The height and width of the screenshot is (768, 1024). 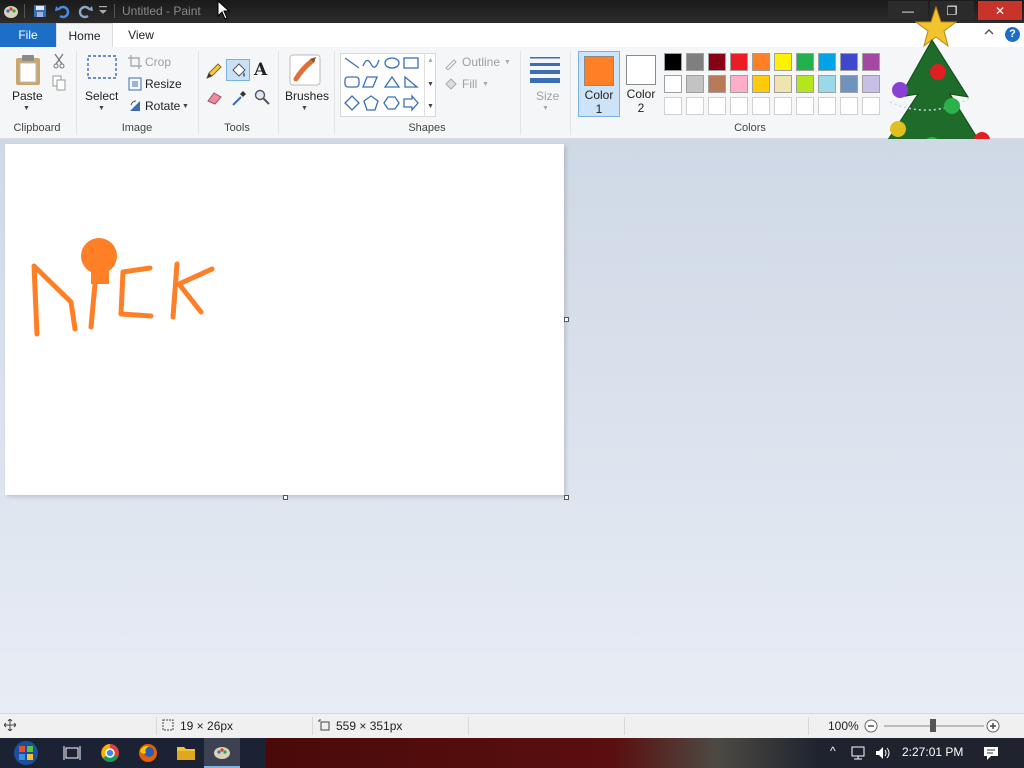 What do you see at coordinates (135, 85) in the screenshot?
I see `resize-icon` at bounding box center [135, 85].